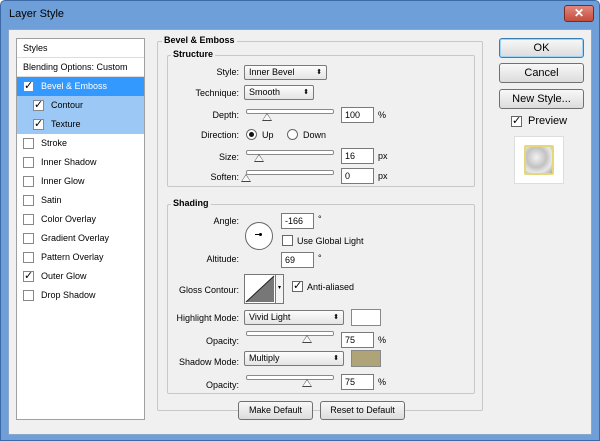  I want to click on depth-slider-thumb, so click(267, 117).